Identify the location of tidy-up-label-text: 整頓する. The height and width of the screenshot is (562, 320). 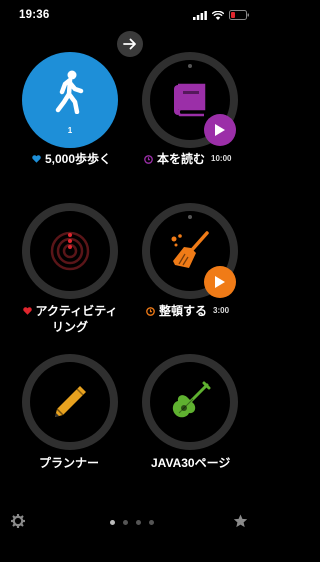
(183, 311).